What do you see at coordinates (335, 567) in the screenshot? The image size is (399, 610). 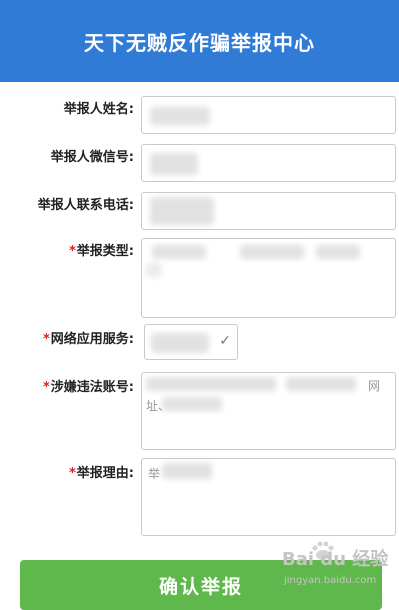 I see `baidu-jingyan-watermark: Bai du 经验 jingyan.baidu.com` at bounding box center [335, 567].